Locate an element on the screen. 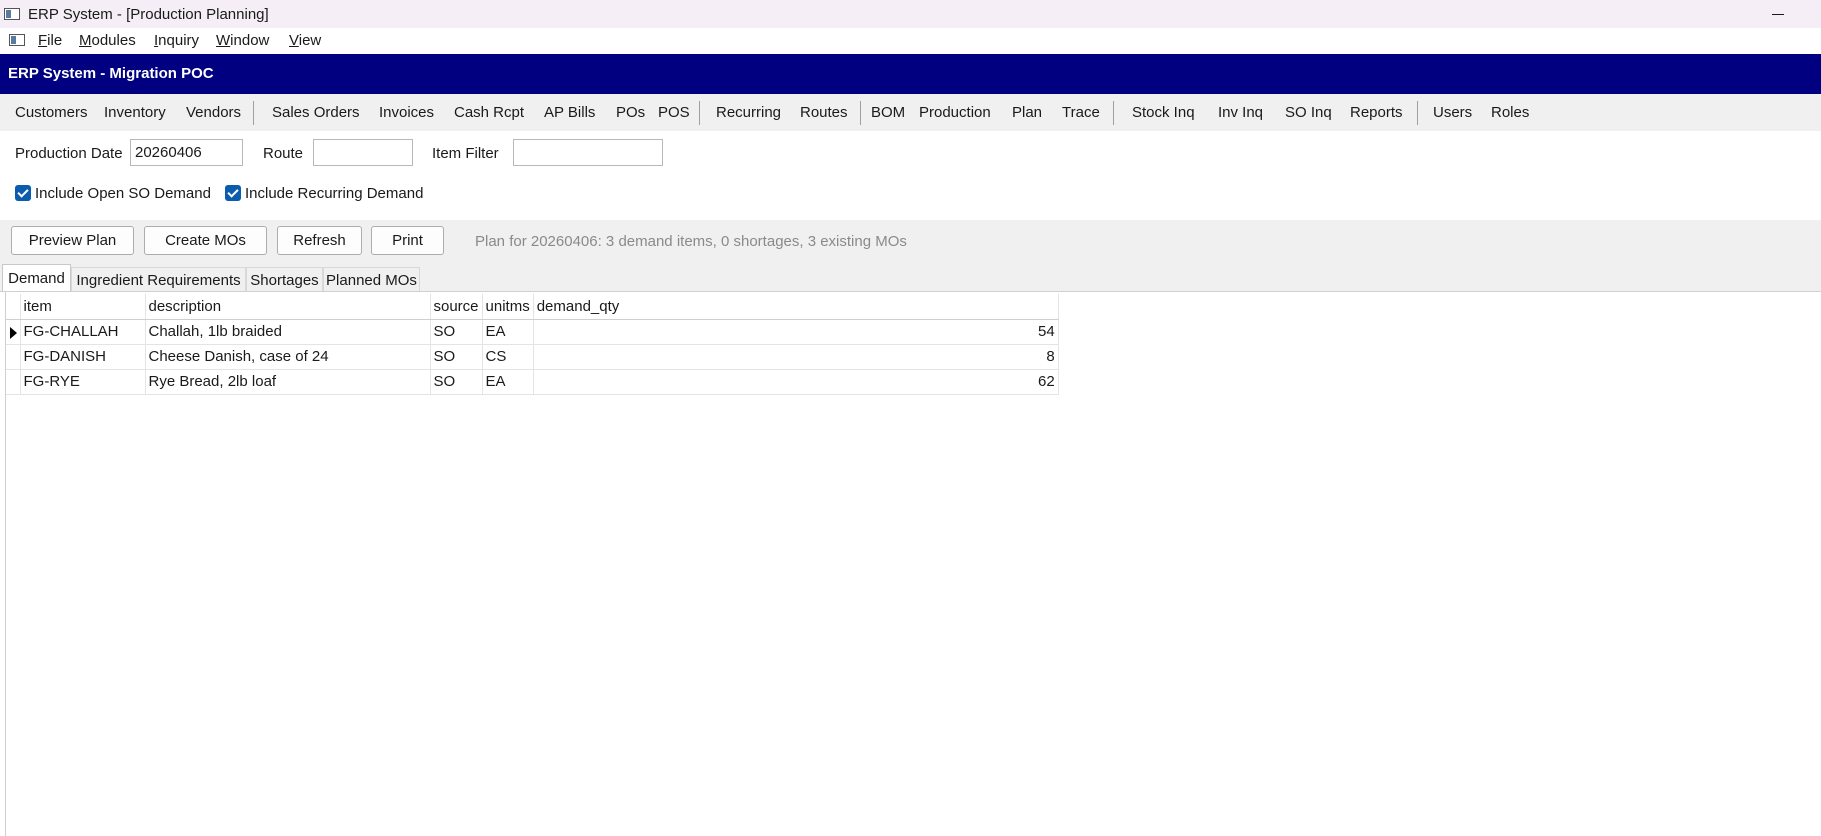  module-production: Production is located at coordinates (955, 112).